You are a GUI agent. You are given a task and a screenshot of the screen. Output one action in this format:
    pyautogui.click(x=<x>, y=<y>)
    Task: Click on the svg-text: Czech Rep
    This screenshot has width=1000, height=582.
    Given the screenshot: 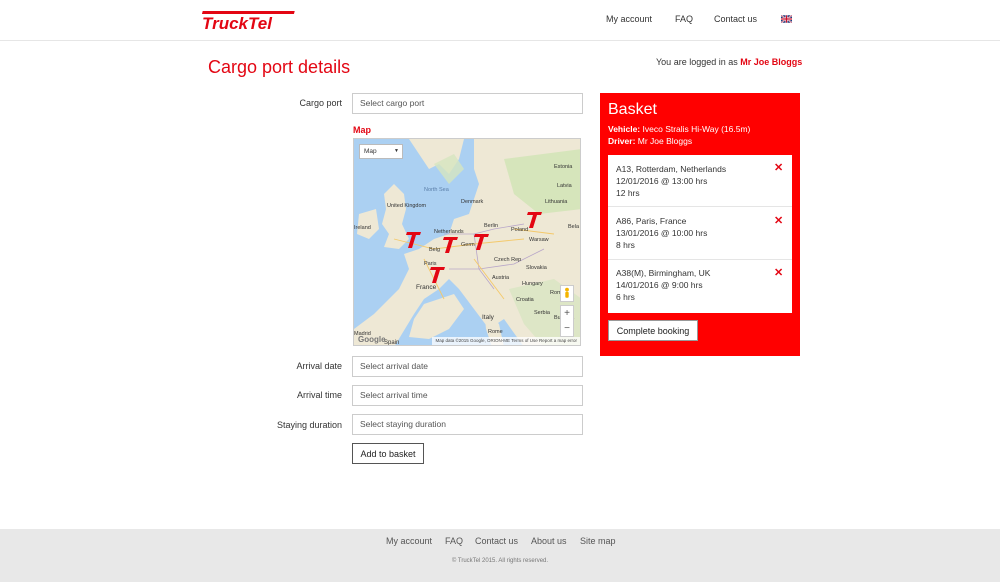 What is the action you would take?
    pyautogui.click(x=507, y=260)
    